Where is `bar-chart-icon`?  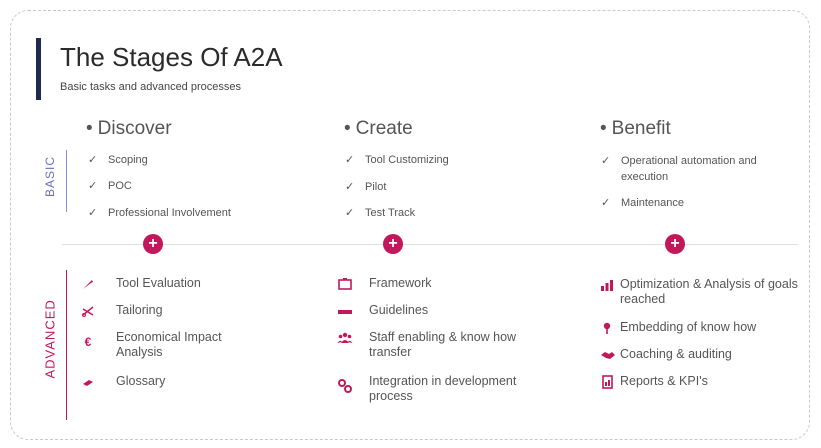 bar-chart-icon is located at coordinates (607, 285).